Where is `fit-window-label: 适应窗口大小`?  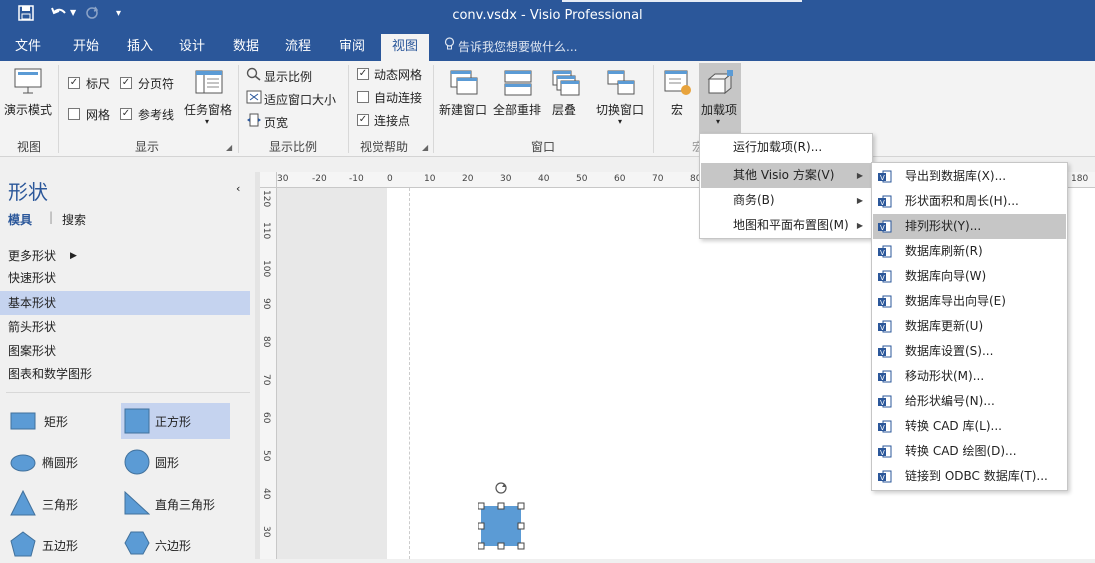
fit-window-label: 适应窗口大小 is located at coordinates (300, 100).